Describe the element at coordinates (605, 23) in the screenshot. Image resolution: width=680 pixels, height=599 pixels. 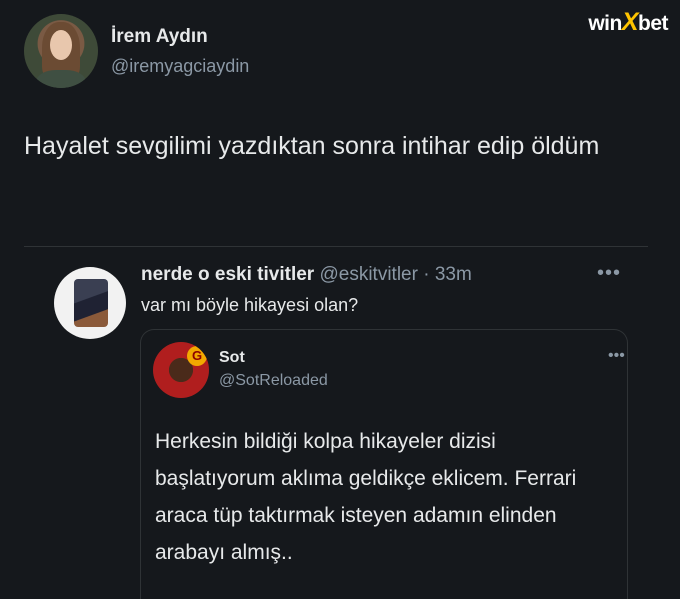
I see `logo-part-win: win` at that location.